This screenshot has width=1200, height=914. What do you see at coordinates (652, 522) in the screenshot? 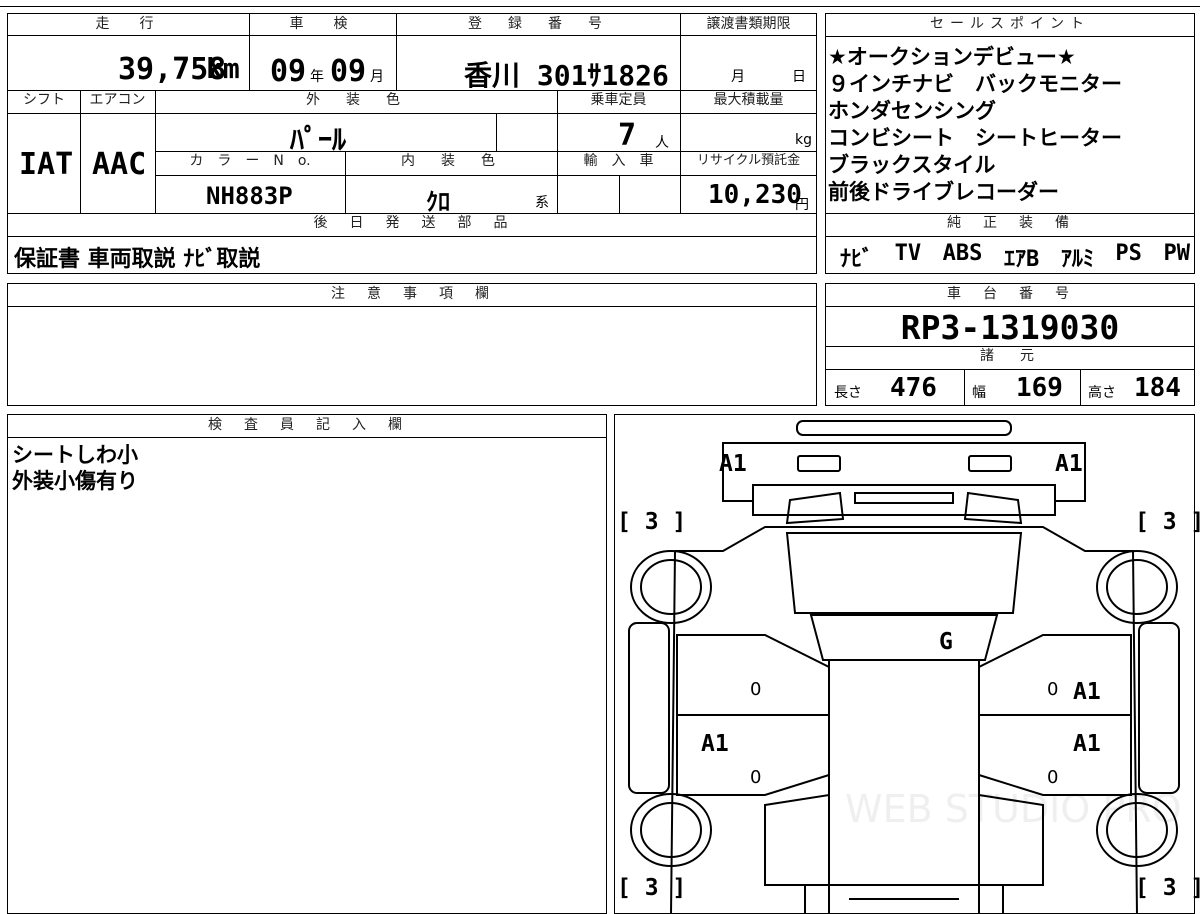
I see `mark-tire-front-left: [ 3 ]` at bounding box center [652, 522].